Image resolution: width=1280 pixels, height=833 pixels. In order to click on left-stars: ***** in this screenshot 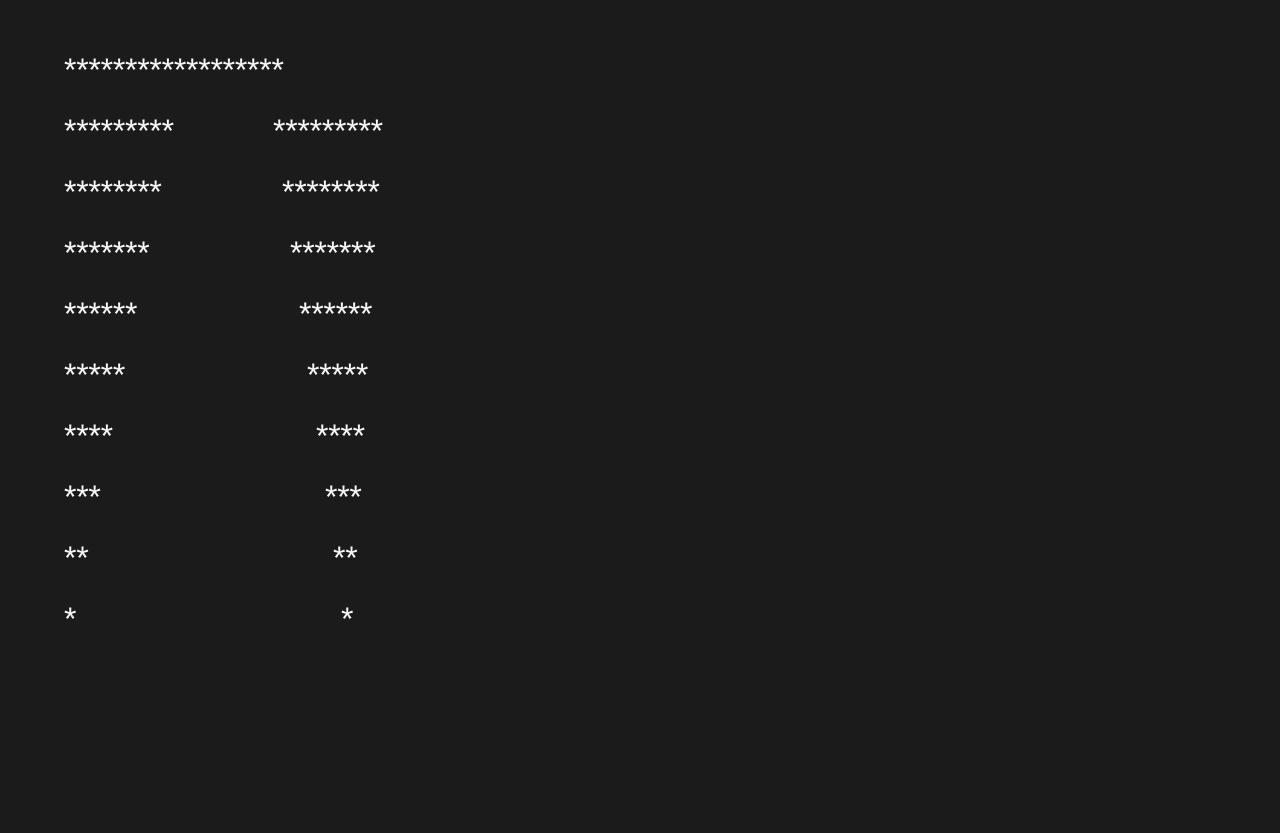, I will do `click(95, 375)`.